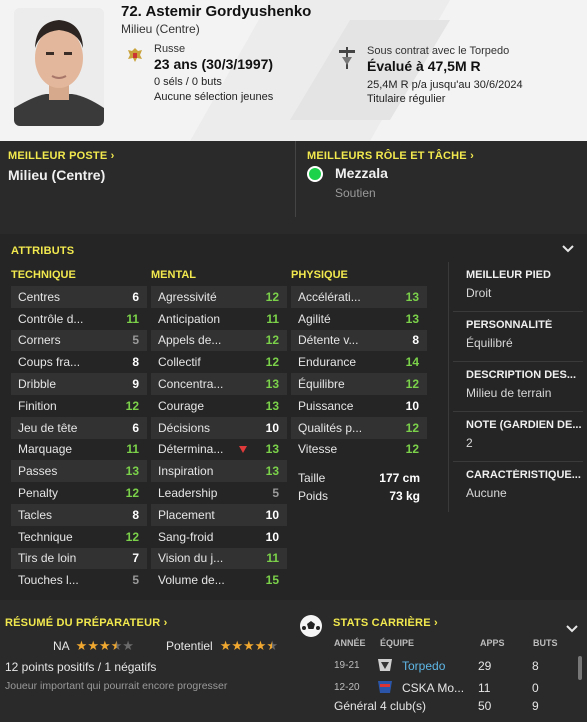 The height and width of the screenshot is (722, 587). Describe the element at coordinates (580, 668) in the screenshot. I see `scrollbar` at that location.